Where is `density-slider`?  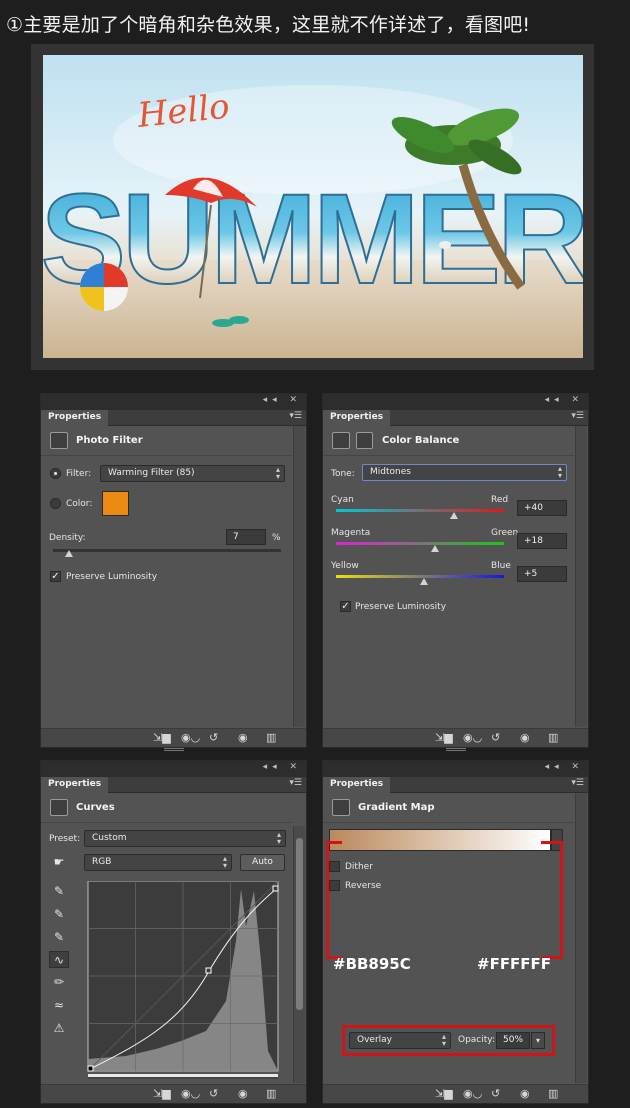
density-slider is located at coordinates (167, 550).